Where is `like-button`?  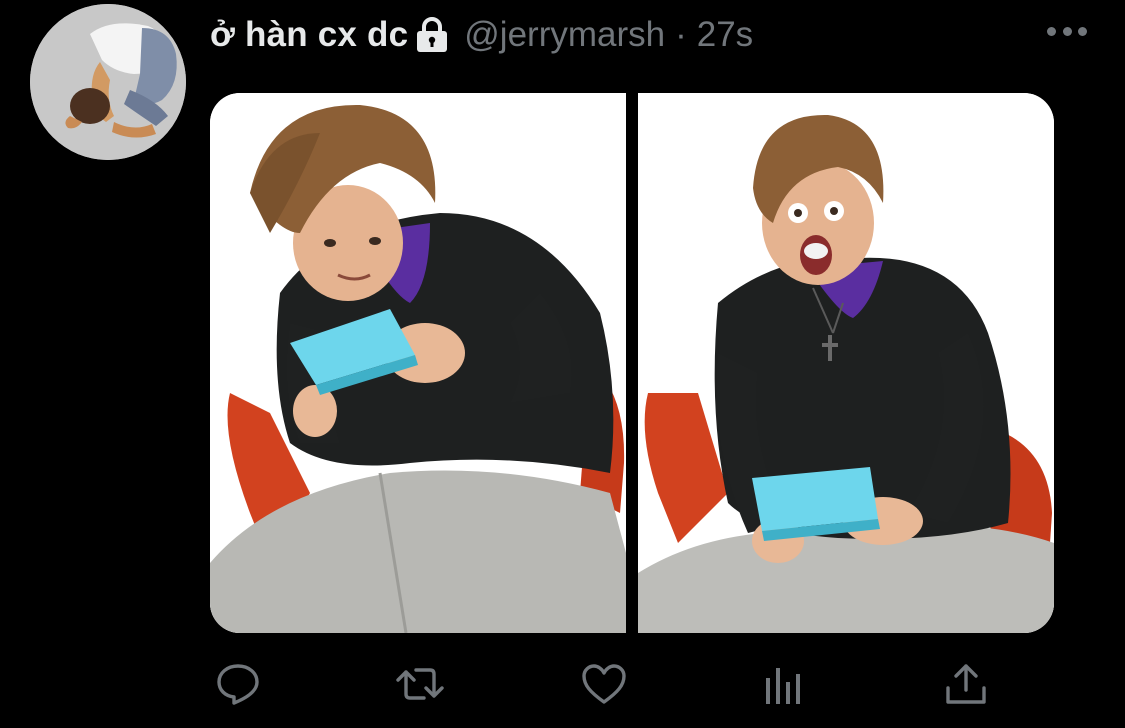 like-button is located at coordinates (604, 684).